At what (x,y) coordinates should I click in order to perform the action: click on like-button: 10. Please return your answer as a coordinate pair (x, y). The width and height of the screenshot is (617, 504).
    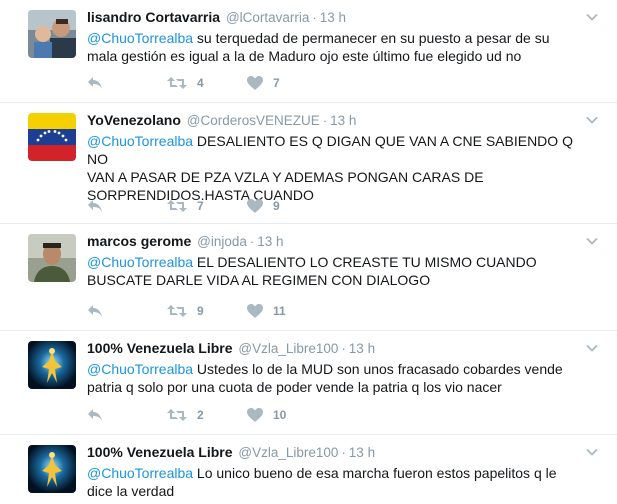
    Looking at the image, I should click on (287, 415).